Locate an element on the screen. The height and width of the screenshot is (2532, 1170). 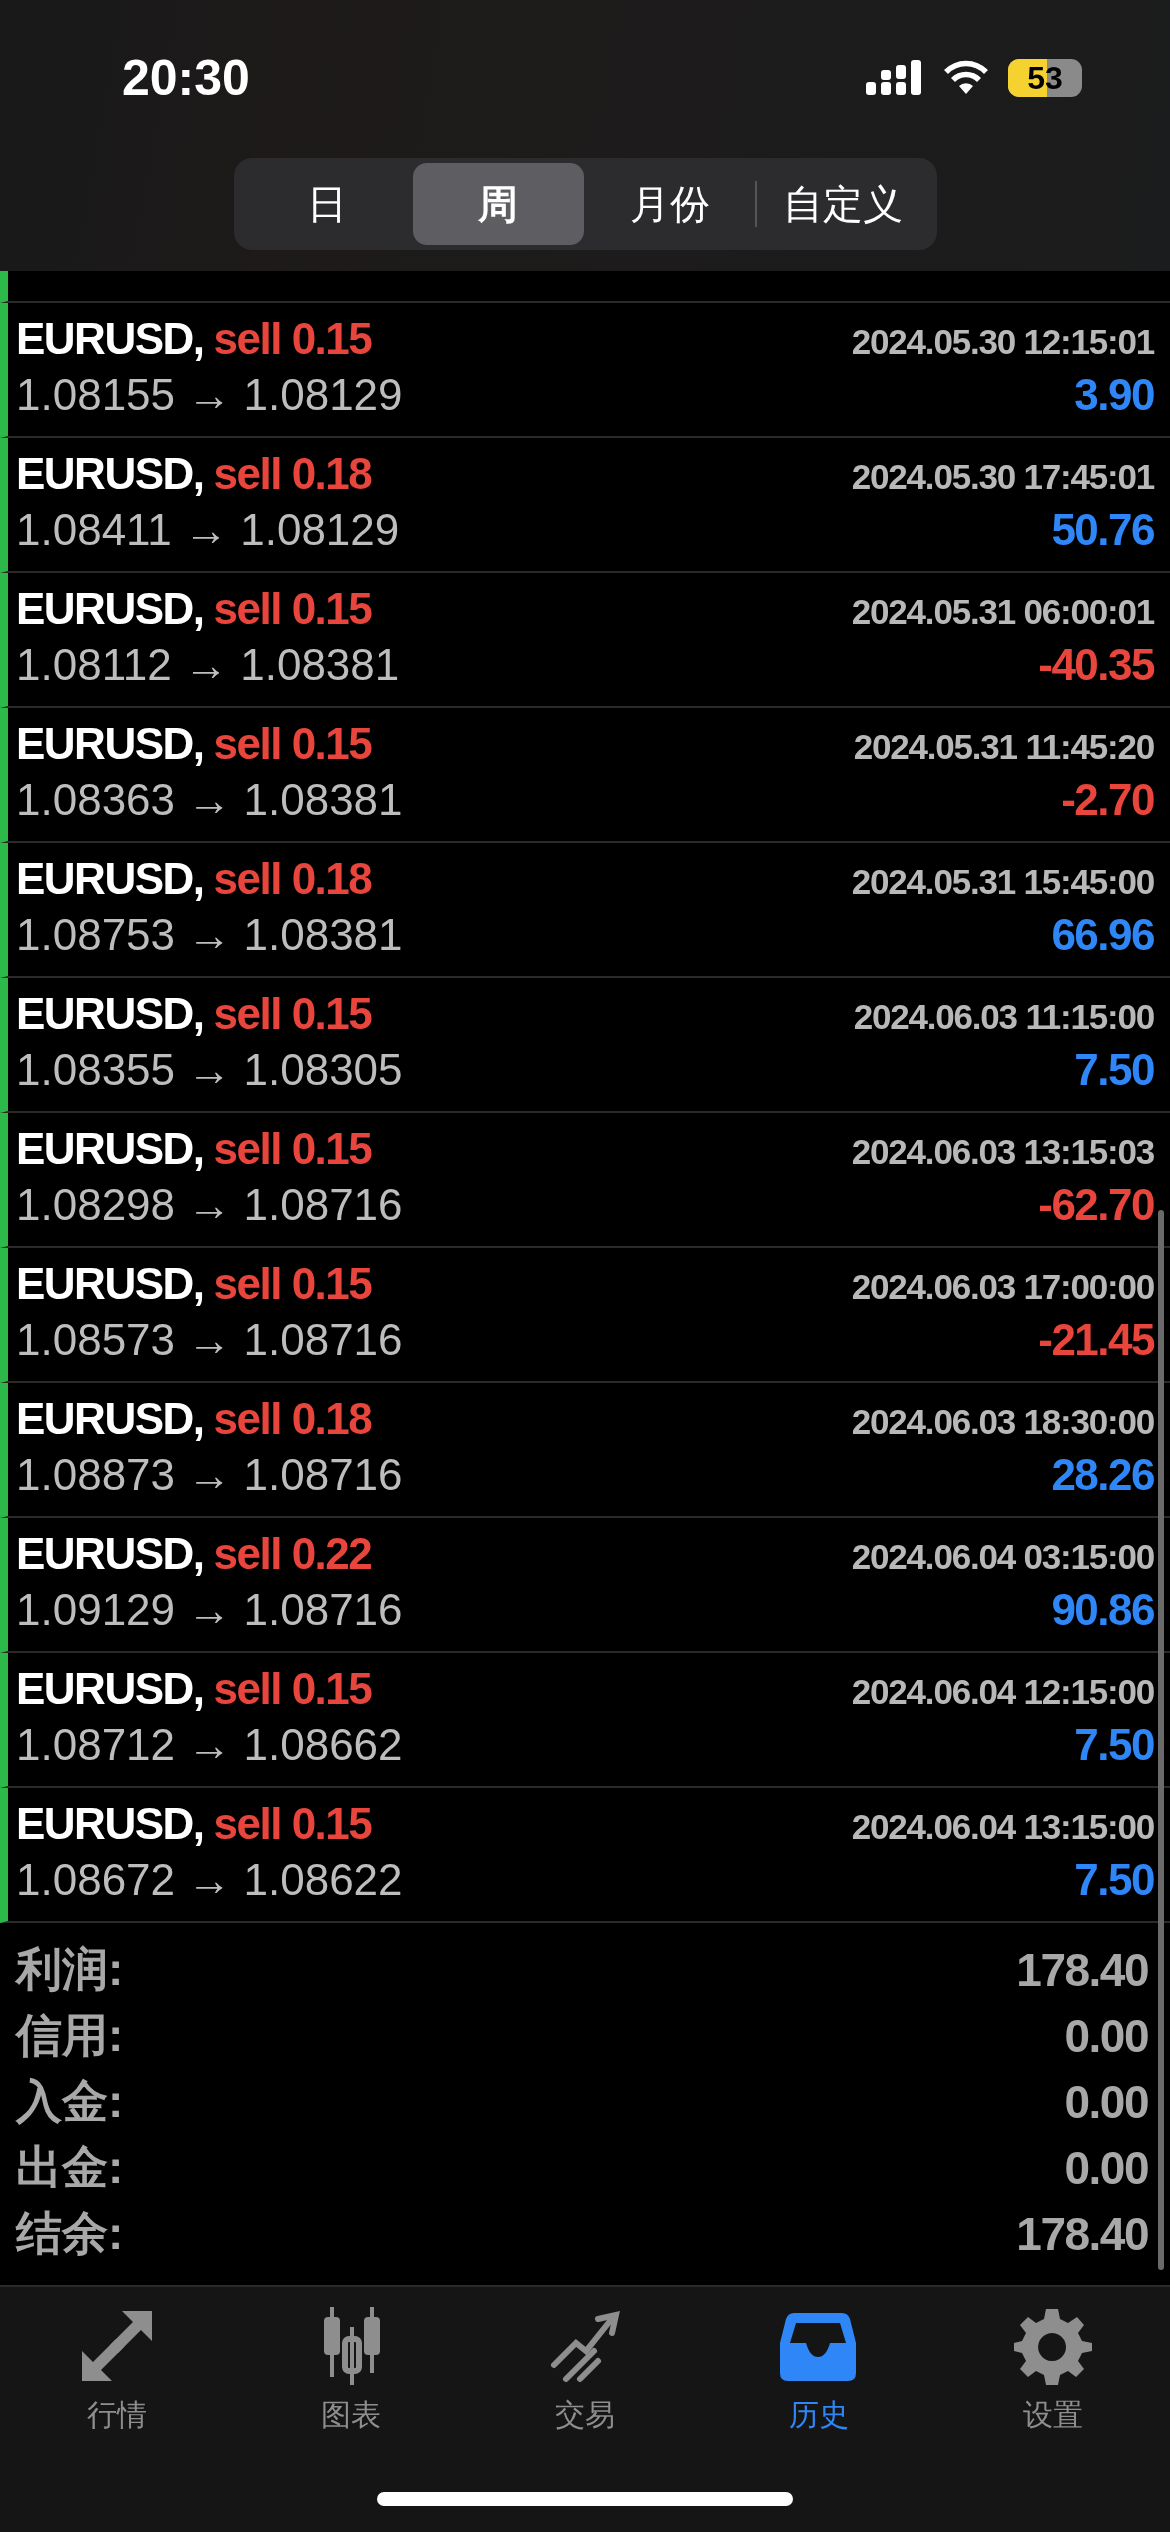
tab-bar-item: 行情 is located at coordinates (117, 2371).